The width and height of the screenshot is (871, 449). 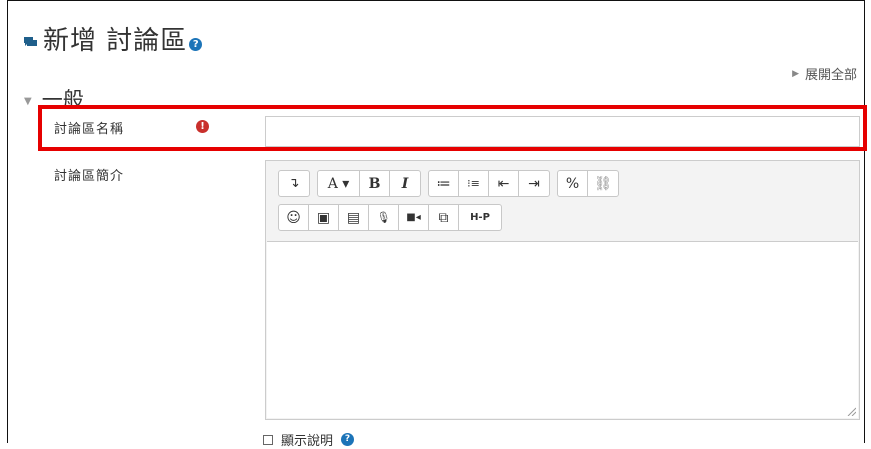 I want to click on italic-button: I, so click(x=405, y=183).